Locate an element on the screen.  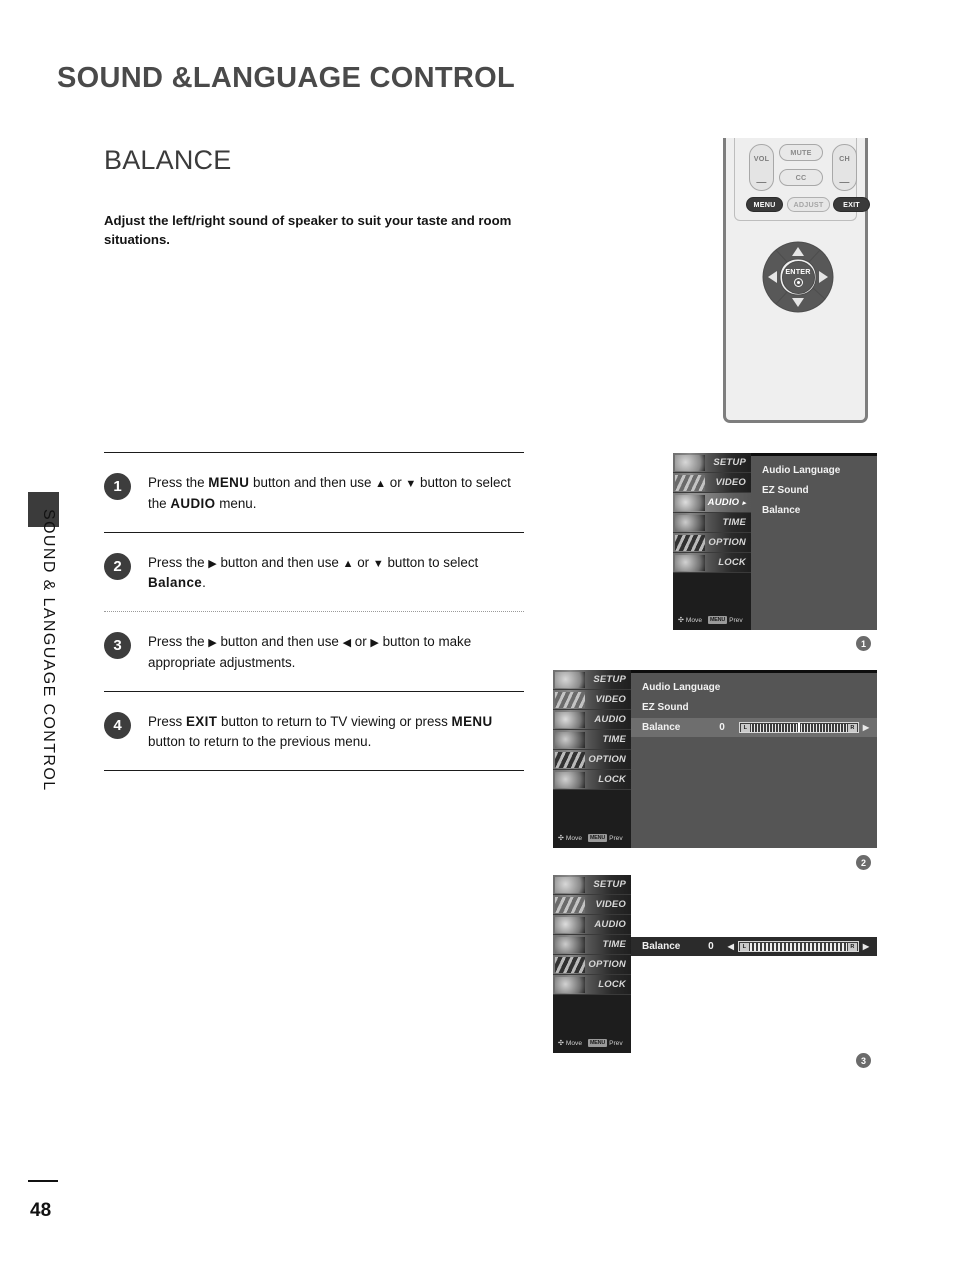
slider-thumb is located at coordinates (798, 727).